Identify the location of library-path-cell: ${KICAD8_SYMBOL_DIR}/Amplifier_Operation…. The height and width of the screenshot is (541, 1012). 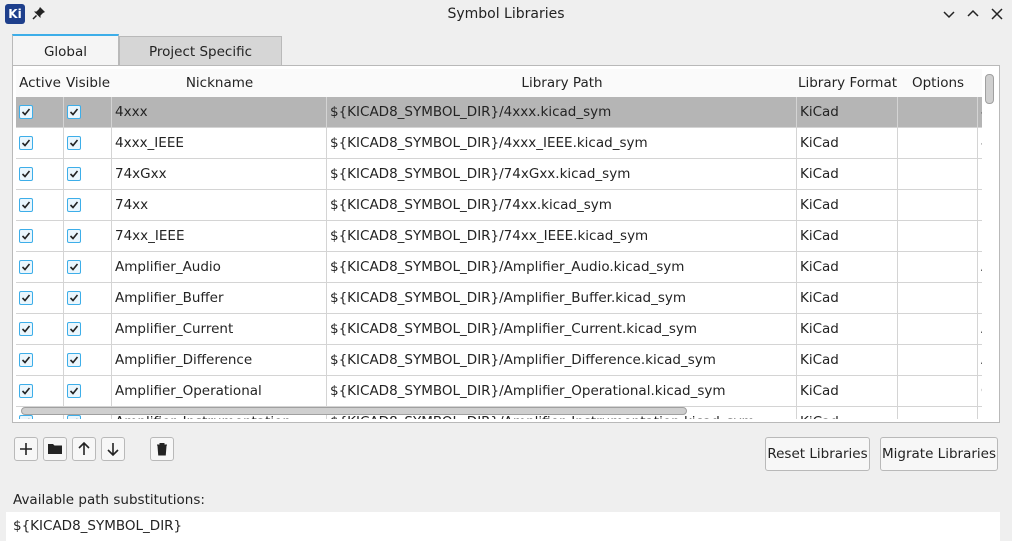
(562, 391).